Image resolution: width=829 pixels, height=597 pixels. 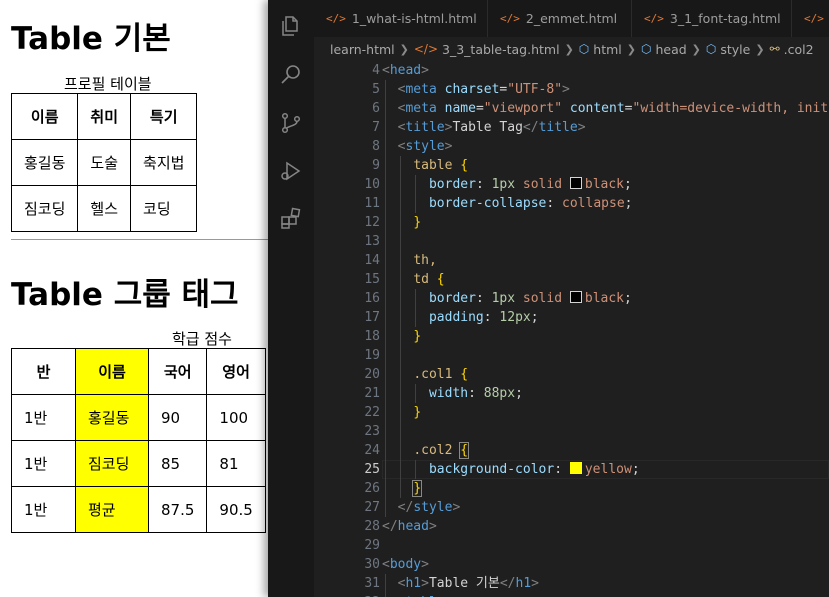 What do you see at coordinates (164, 208) in the screenshot?
I see `profile-cell: 코딩` at bounding box center [164, 208].